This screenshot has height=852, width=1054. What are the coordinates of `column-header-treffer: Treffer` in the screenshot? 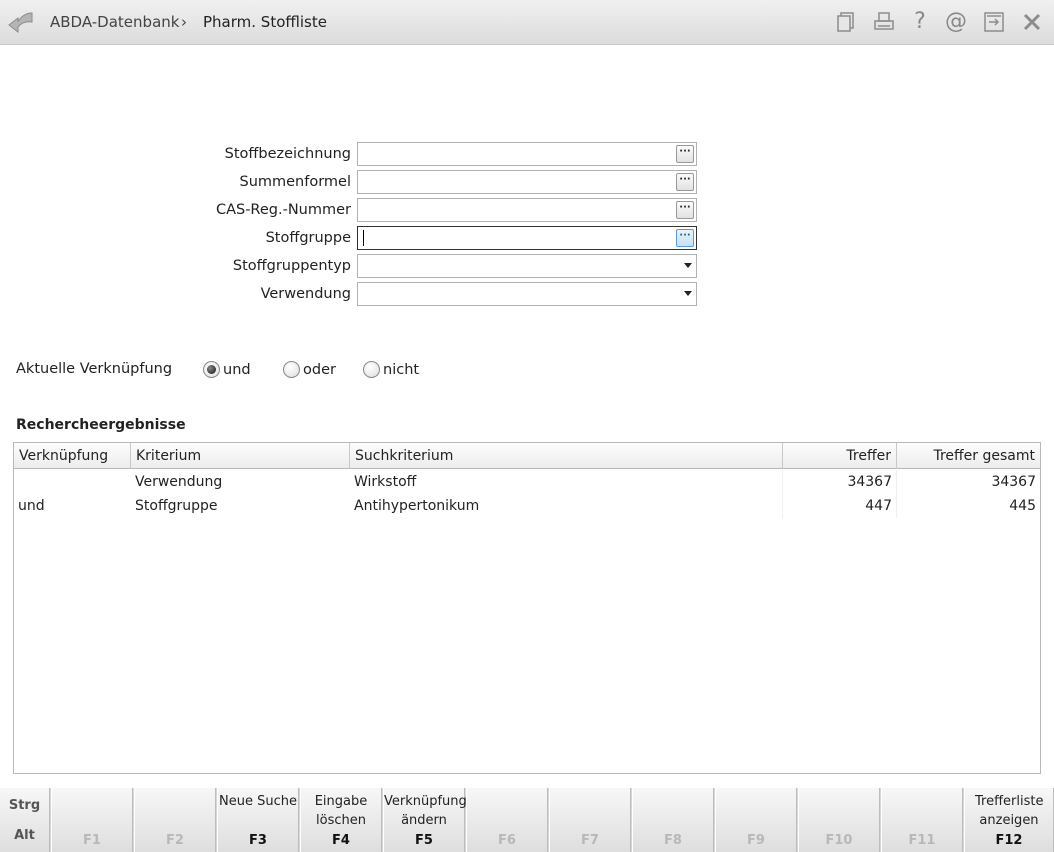 It's located at (840, 456).